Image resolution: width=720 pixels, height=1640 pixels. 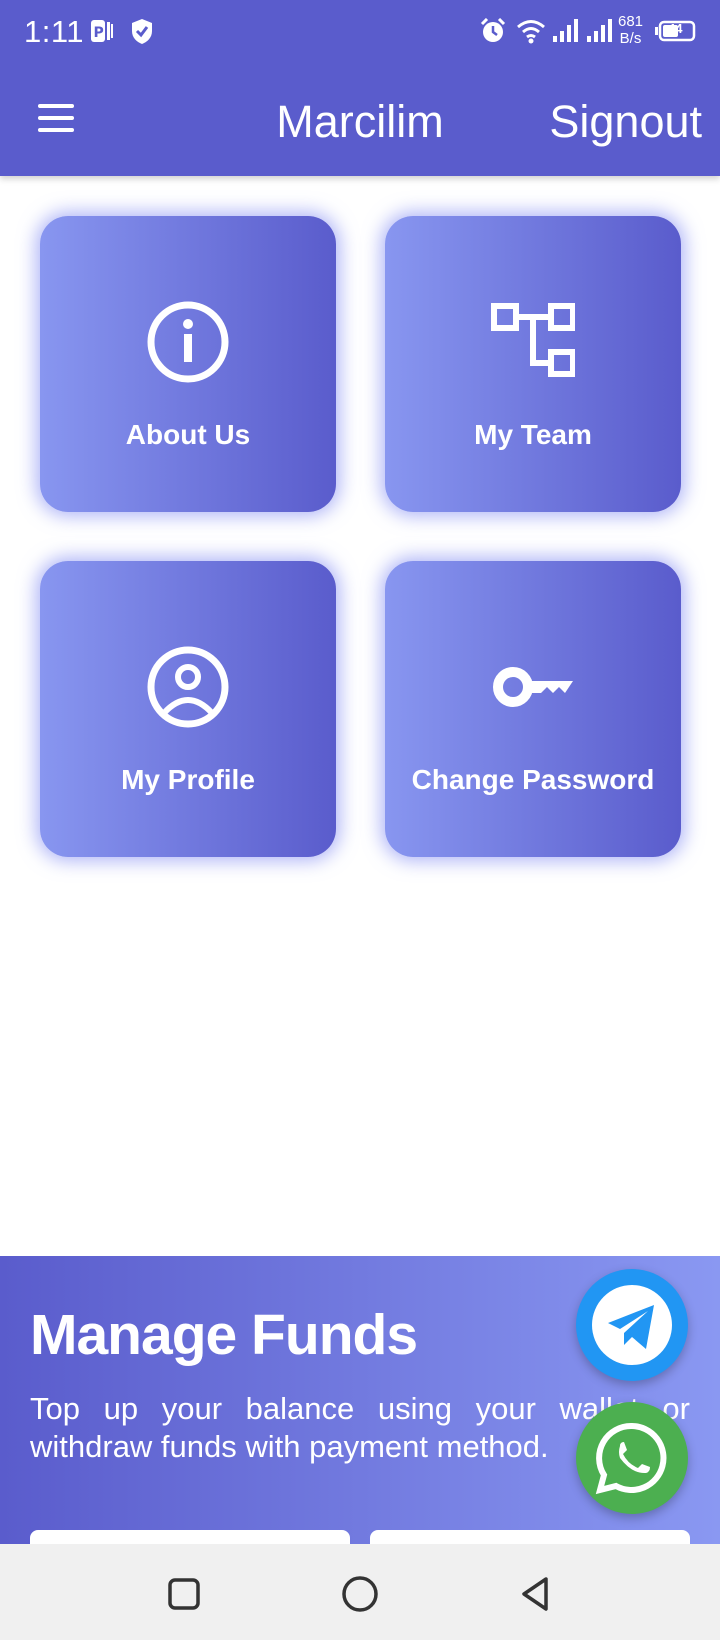 What do you see at coordinates (533, 340) in the screenshot?
I see `hierarchy-icon` at bounding box center [533, 340].